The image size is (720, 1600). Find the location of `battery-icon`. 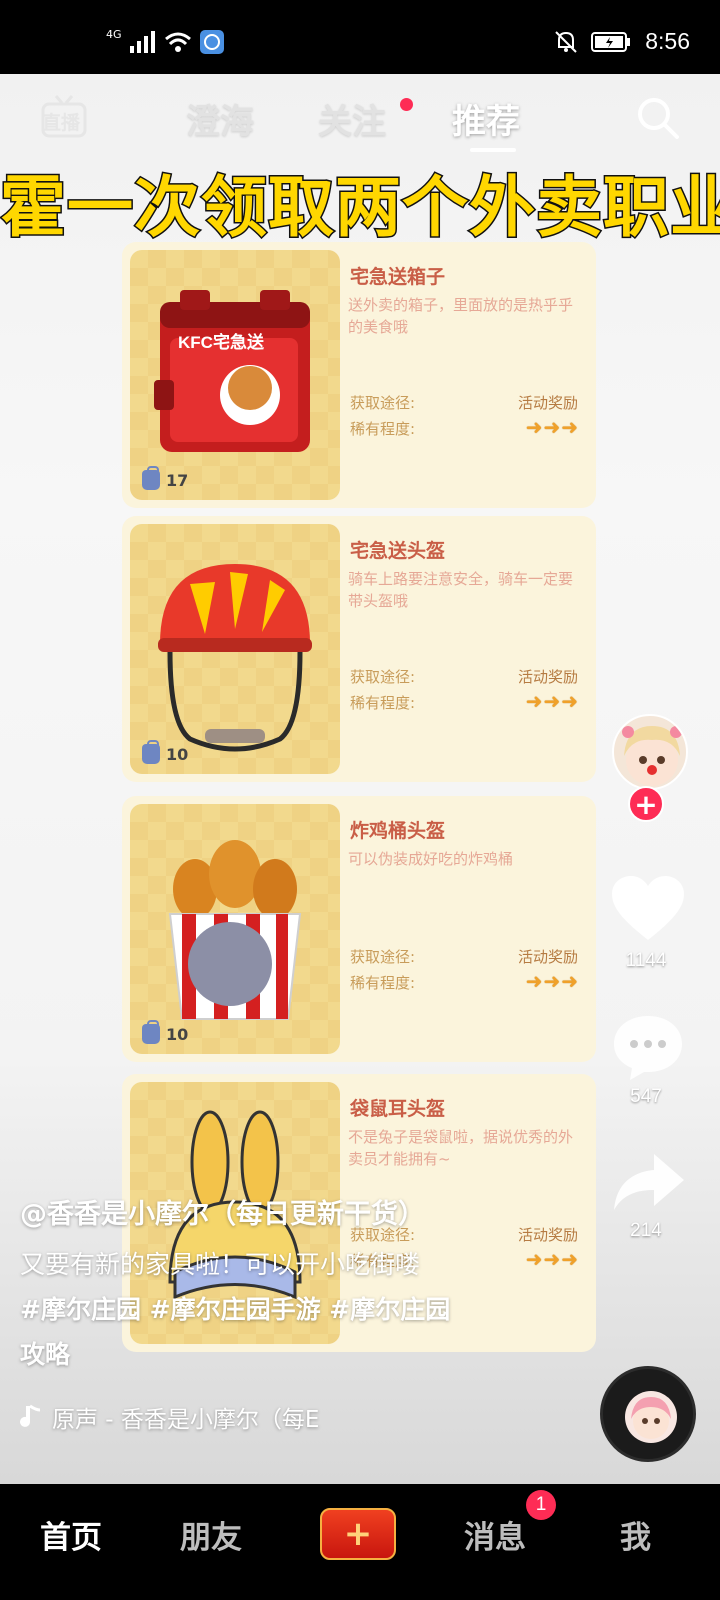

battery-icon is located at coordinates (611, 41).